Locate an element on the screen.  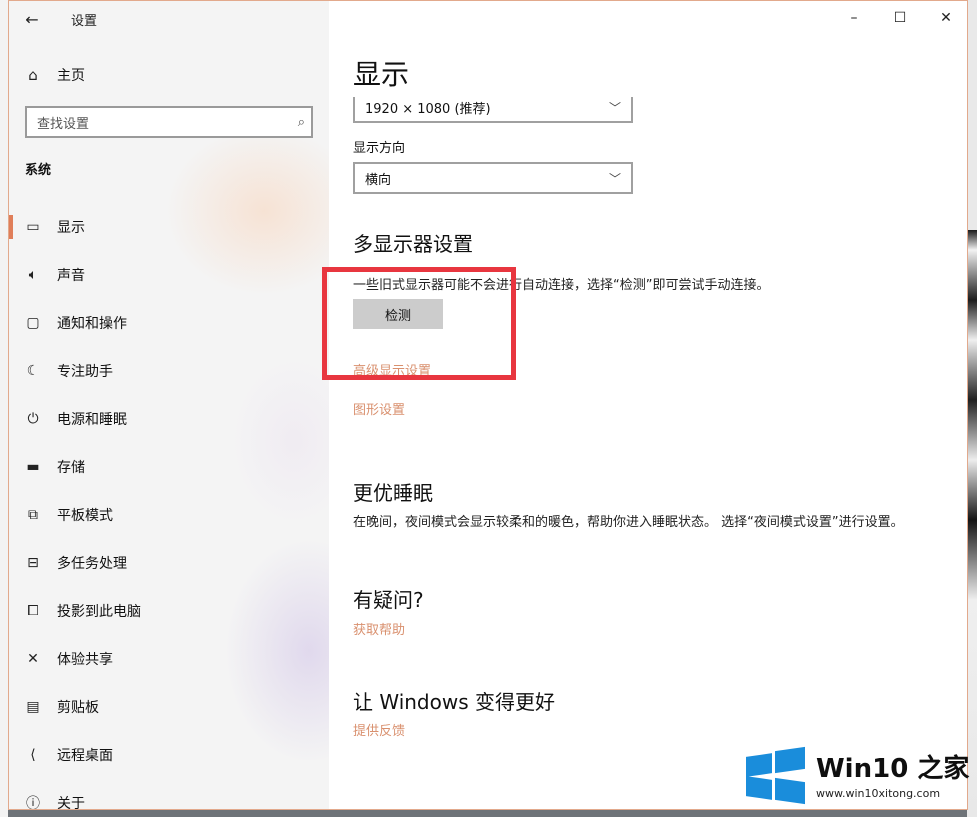
sidebar-item-label: 显示 is located at coordinates (71, 228).